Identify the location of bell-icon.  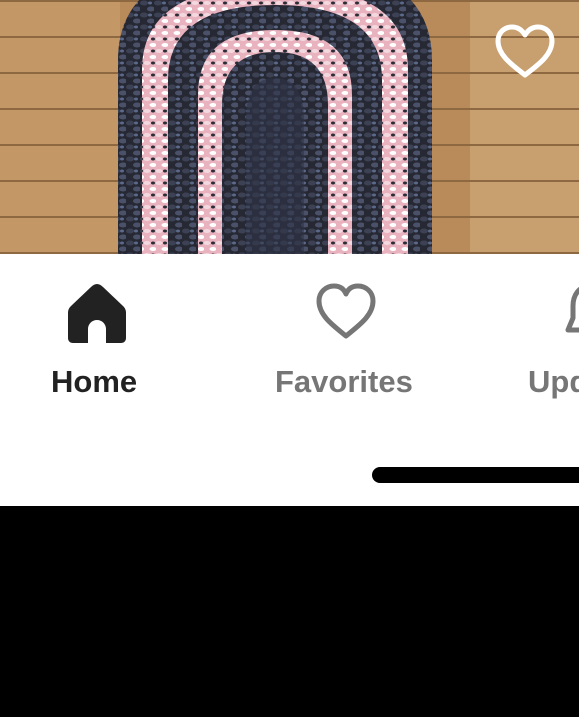
(572, 314).